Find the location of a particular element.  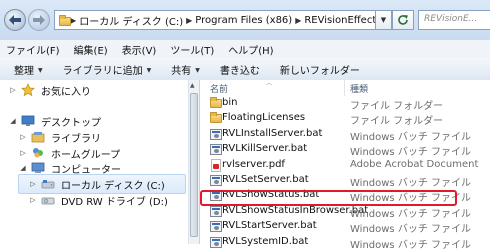

organize-label: 整理 is located at coordinates (24, 71).